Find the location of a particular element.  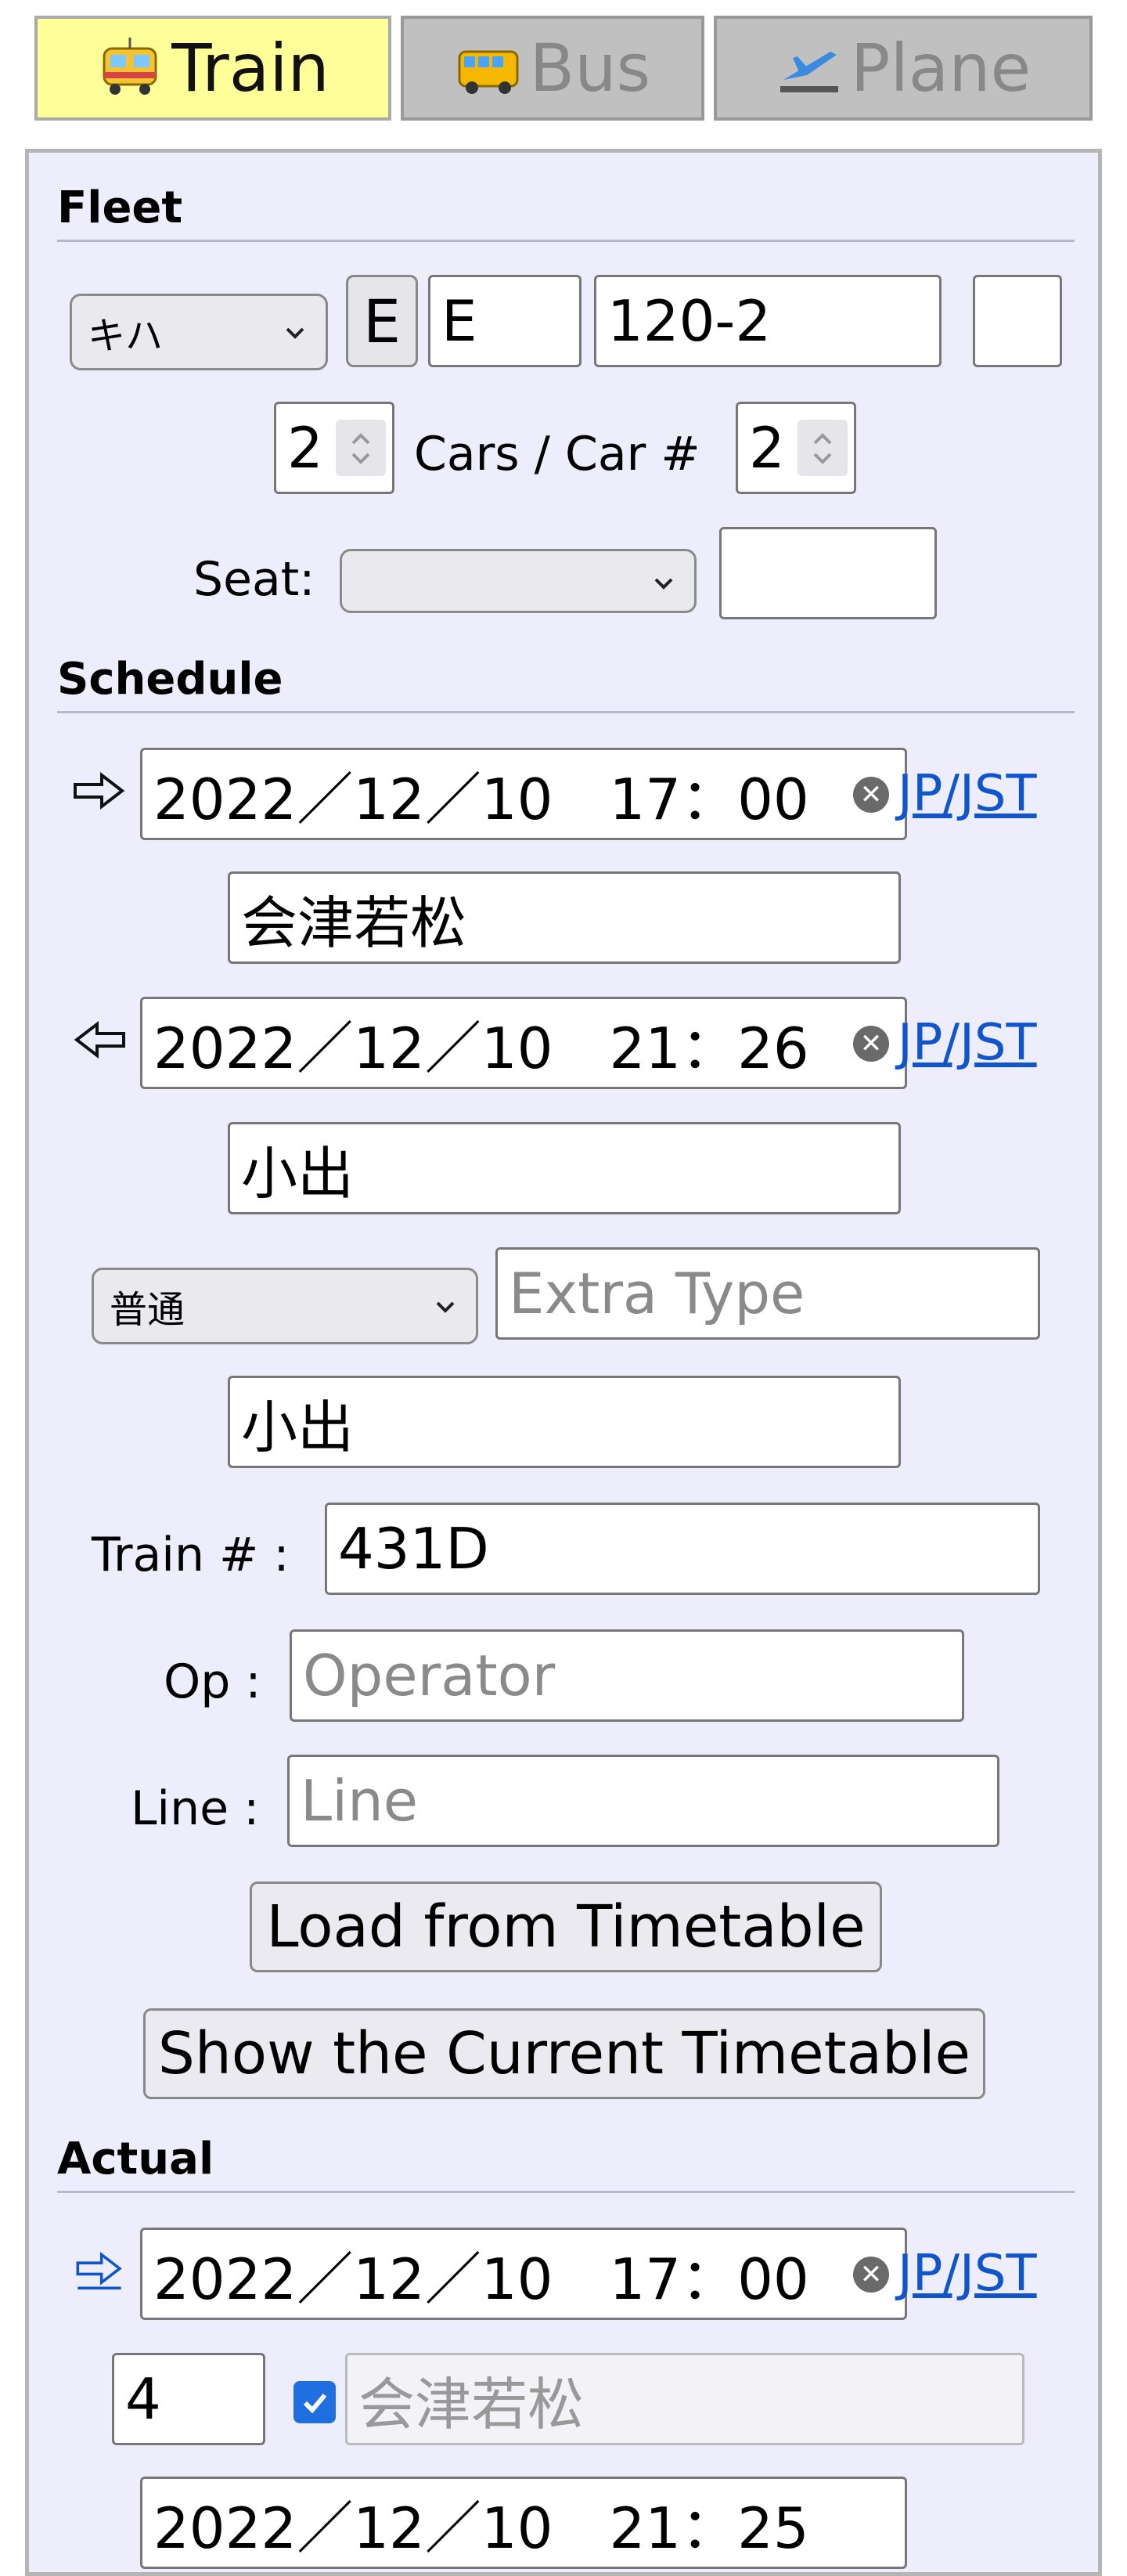

scheduled-arrival-datetime-value: 2022／12／10 21：26 is located at coordinates (481, 1048).